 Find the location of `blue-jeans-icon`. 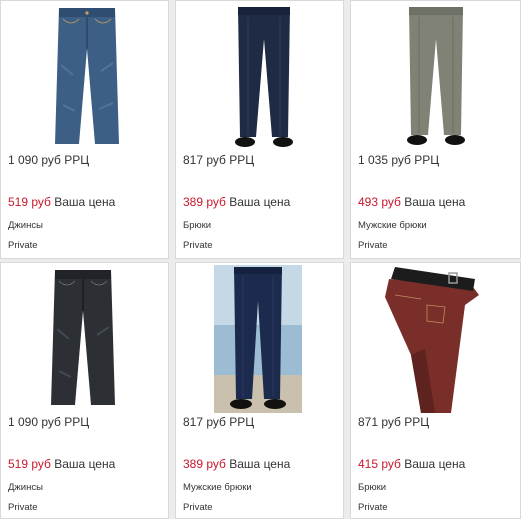

blue-jeans-icon is located at coordinates (87, 76).